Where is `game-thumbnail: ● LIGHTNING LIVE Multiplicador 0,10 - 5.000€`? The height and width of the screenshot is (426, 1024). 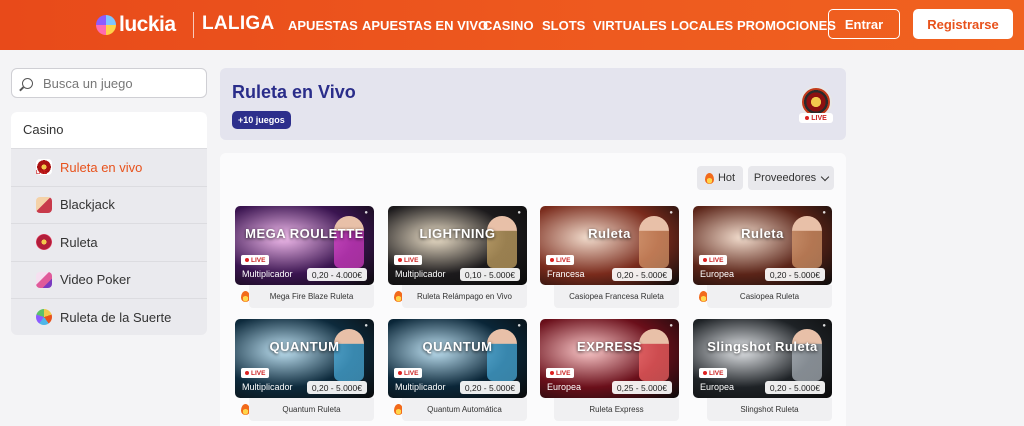
game-thumbnail: ● LIGHTNING LIVE Multiplicador 0,10 - 5.000€ is located at coordinates (457, 245).